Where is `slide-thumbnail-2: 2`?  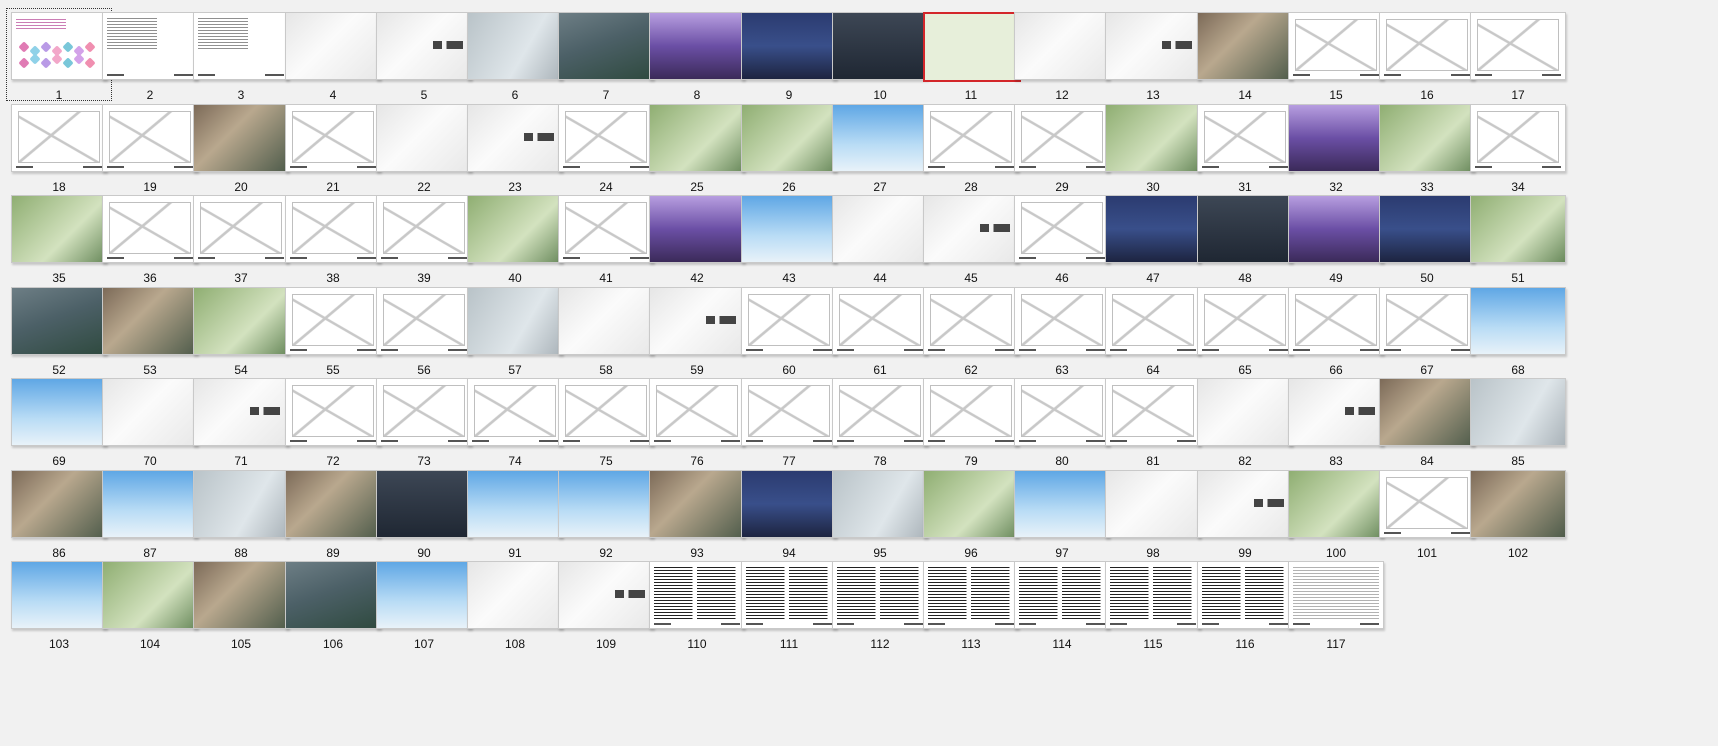 slide-thumbnail-2: 2 is located at coordinates (151, 62).